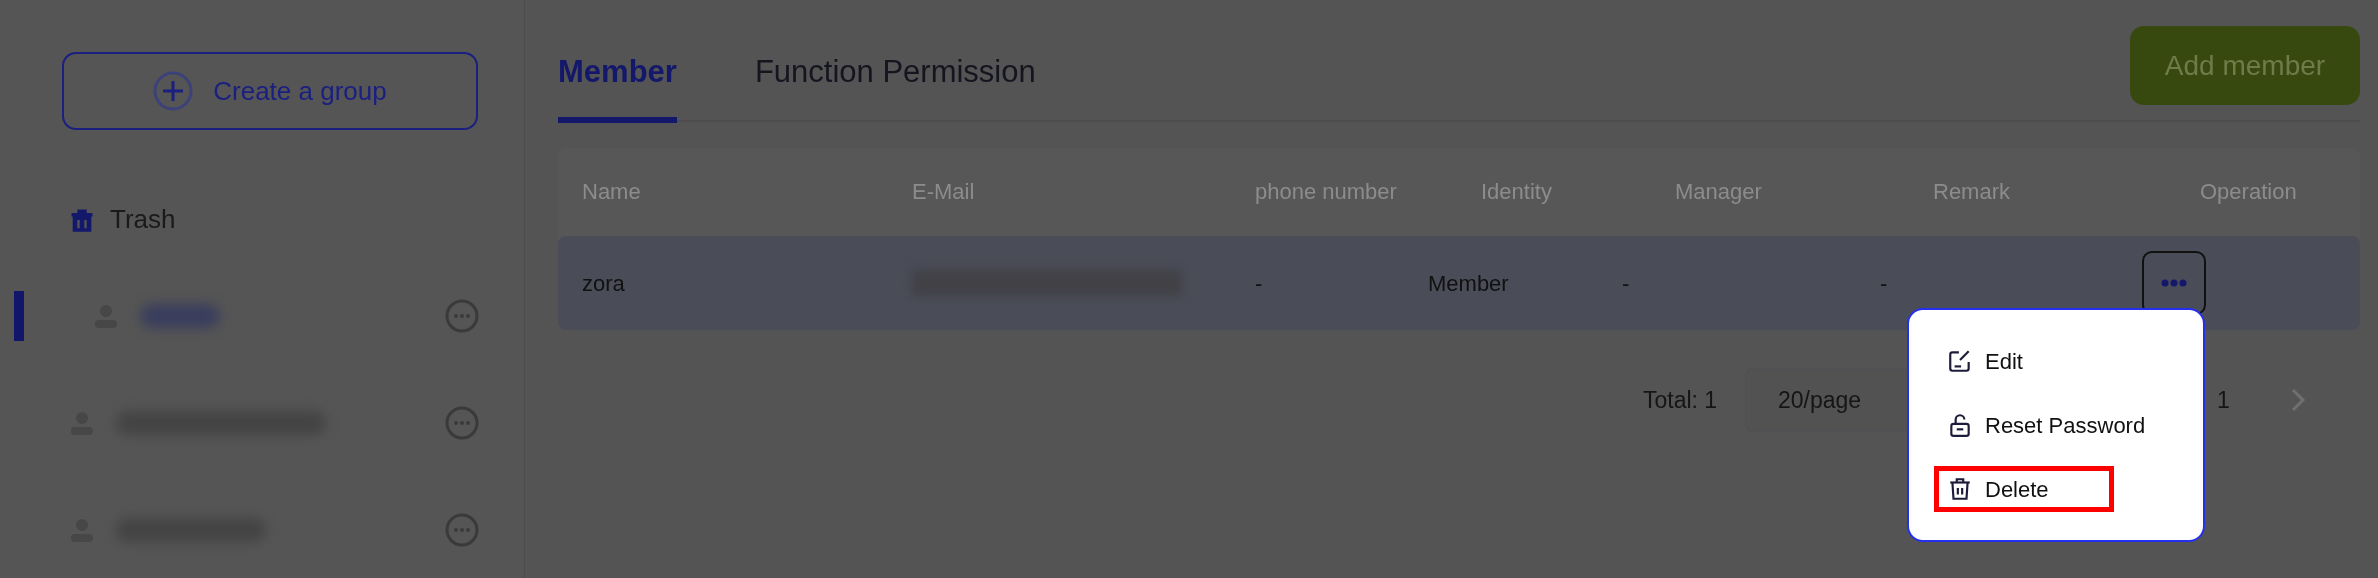  Describe the element at coordinates (617, 85) in the screenshot. I see `tab: Member` at that location.